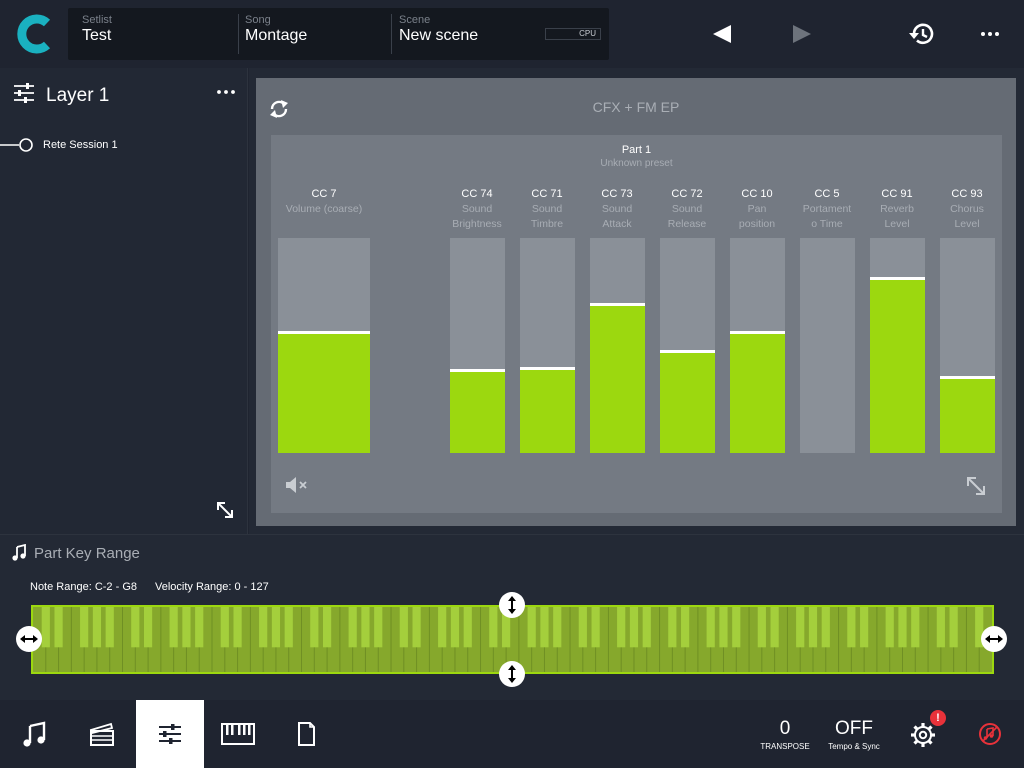  I want to click on bottom-bar: 0 TRANSPOSE OFF Tempo & Sync !, so click(512, 734).